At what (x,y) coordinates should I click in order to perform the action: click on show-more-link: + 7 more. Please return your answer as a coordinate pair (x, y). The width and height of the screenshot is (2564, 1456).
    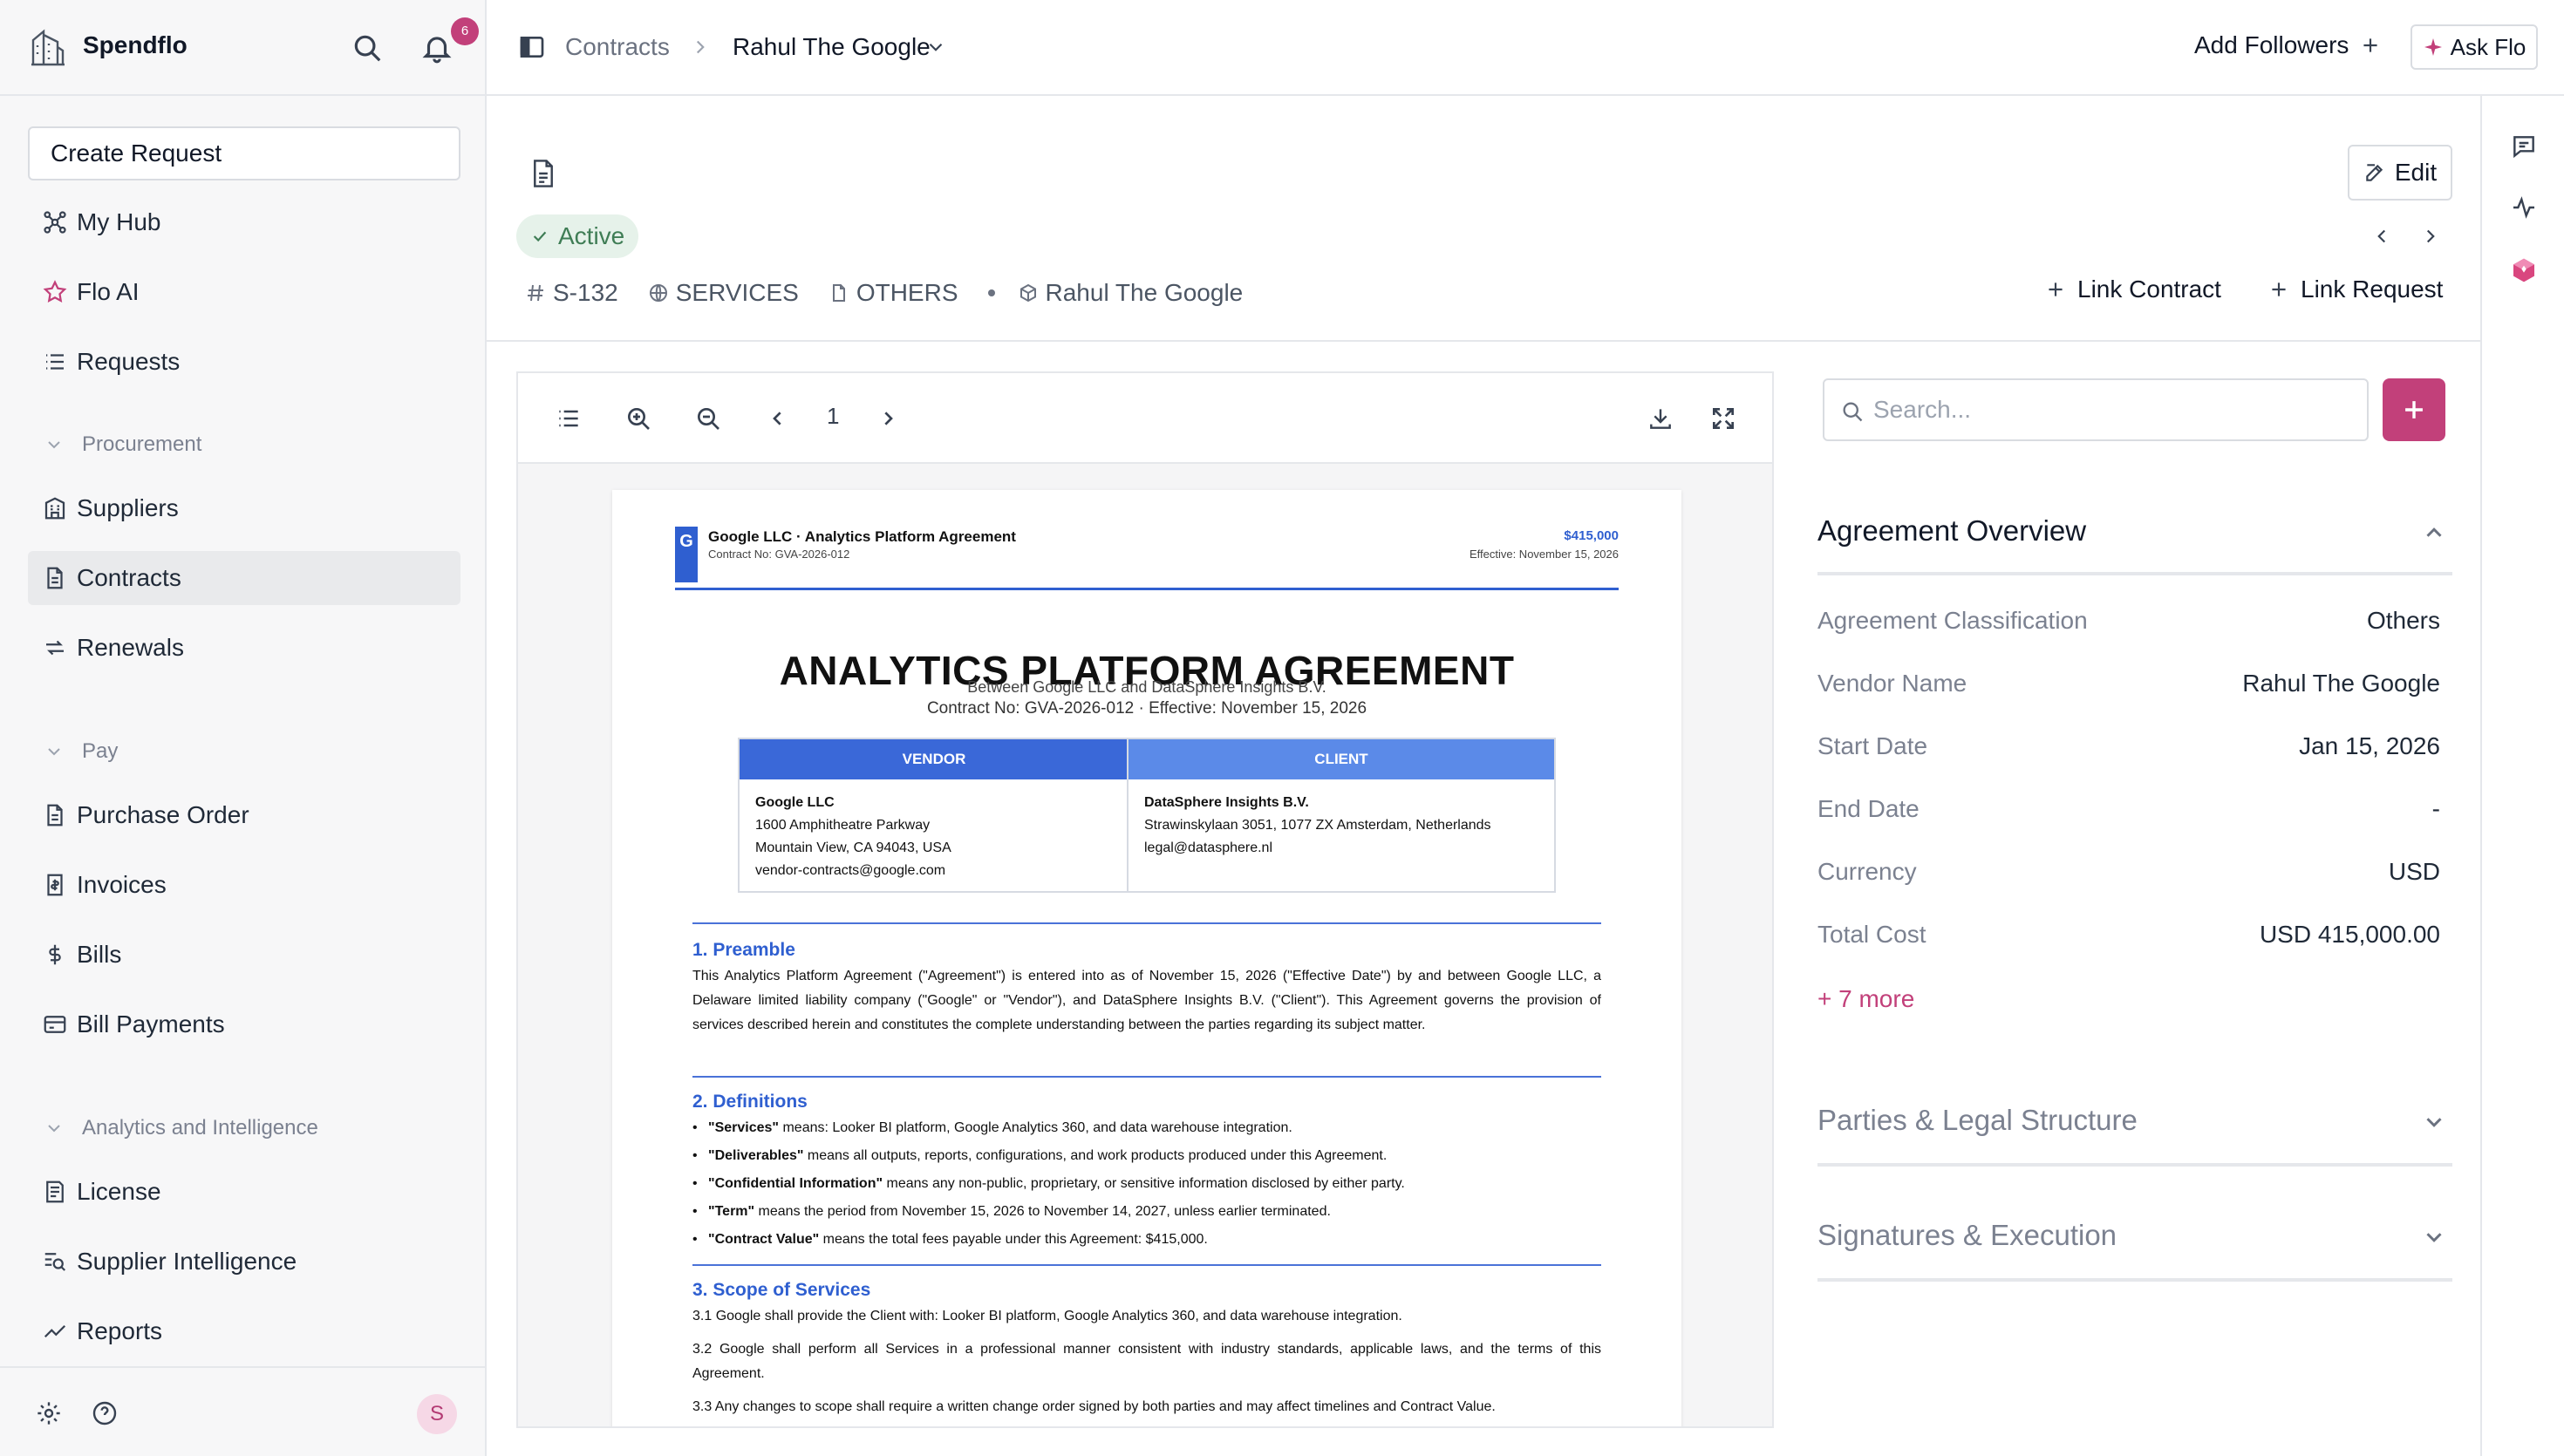
    Looking at the image, I should click on (1866, 999).